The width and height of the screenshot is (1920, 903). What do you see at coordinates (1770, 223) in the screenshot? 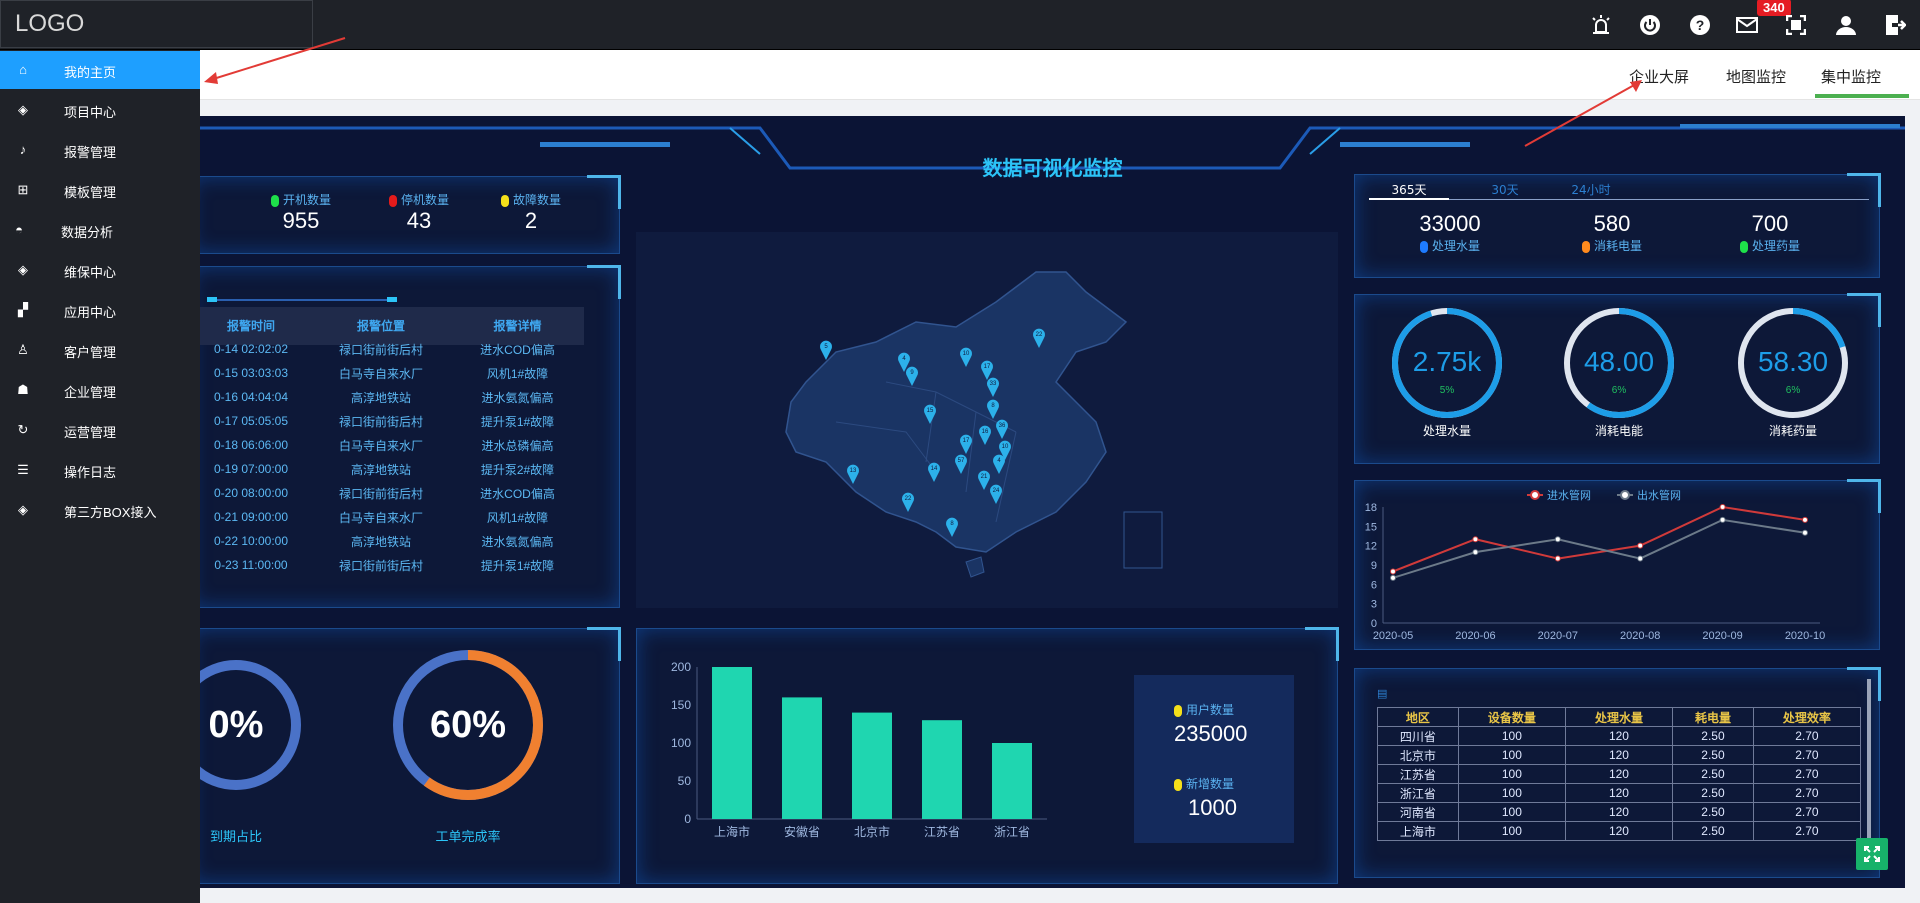
I see `total-chemical-value: 700` at bounding box center [1770, 223].